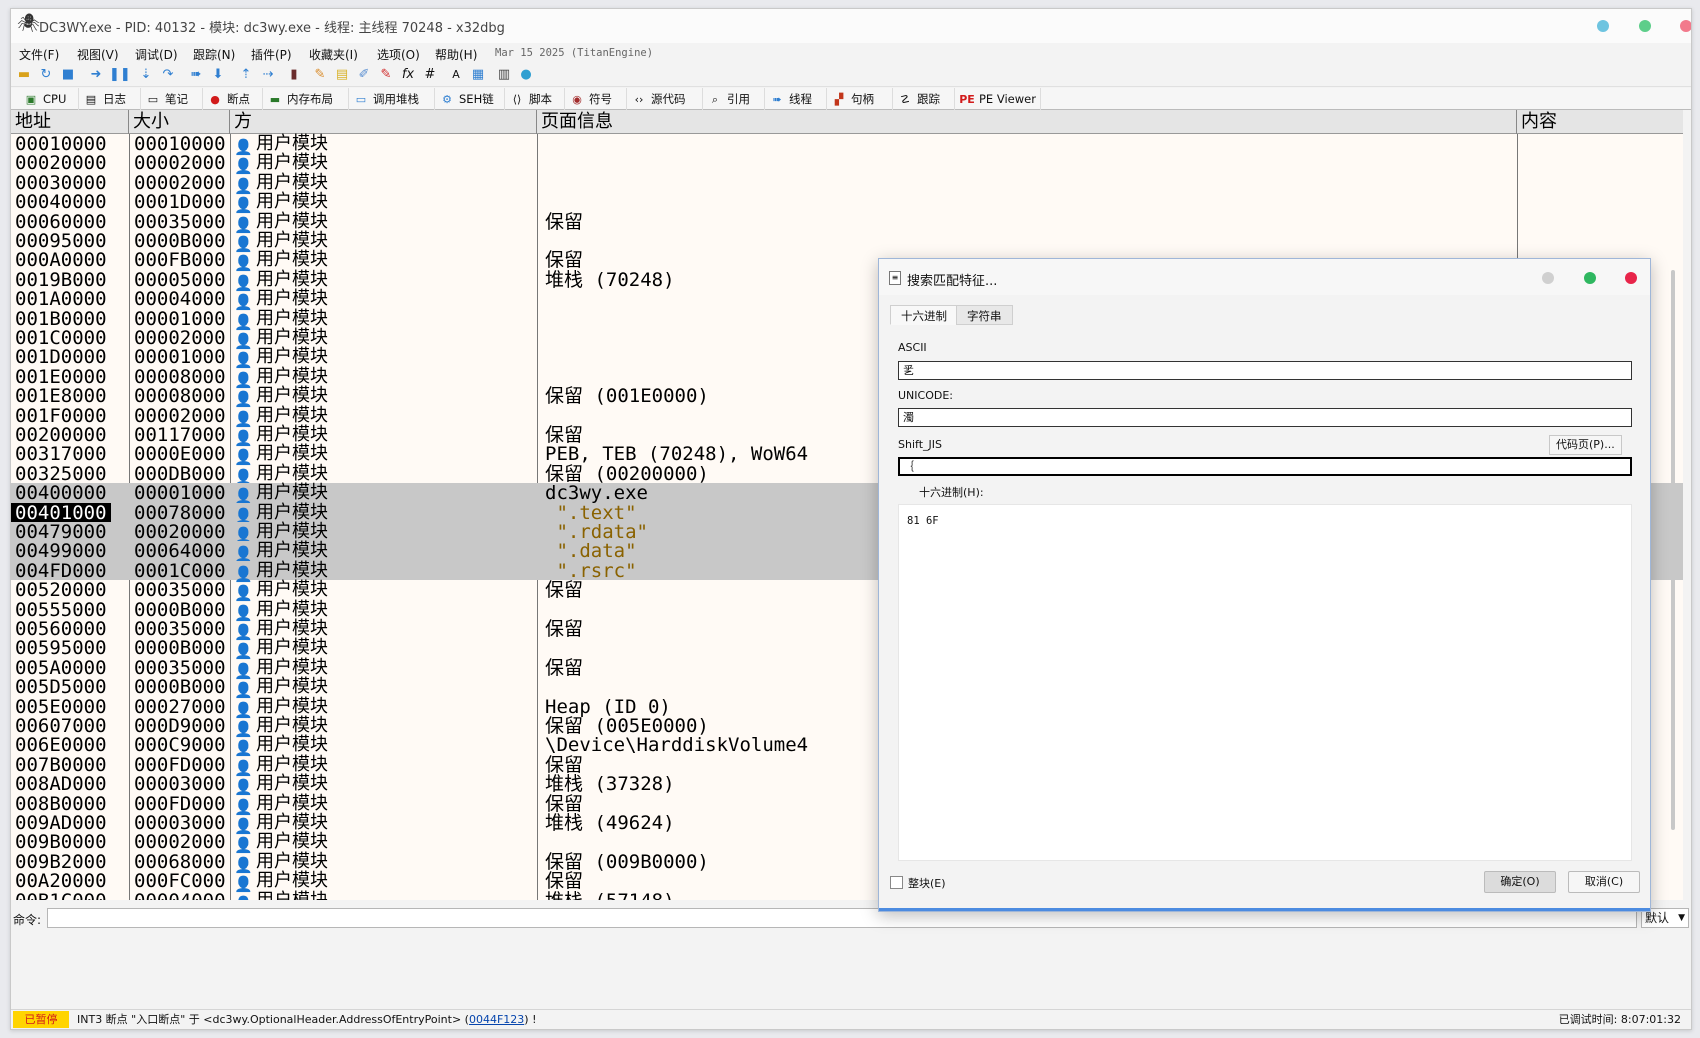 The image size is (1700, 1038). Describe the element at coordinates (847, 222) in the screenshot. I see `table-row: 00060000 00035000 👤 用户模块 保留` at that location.